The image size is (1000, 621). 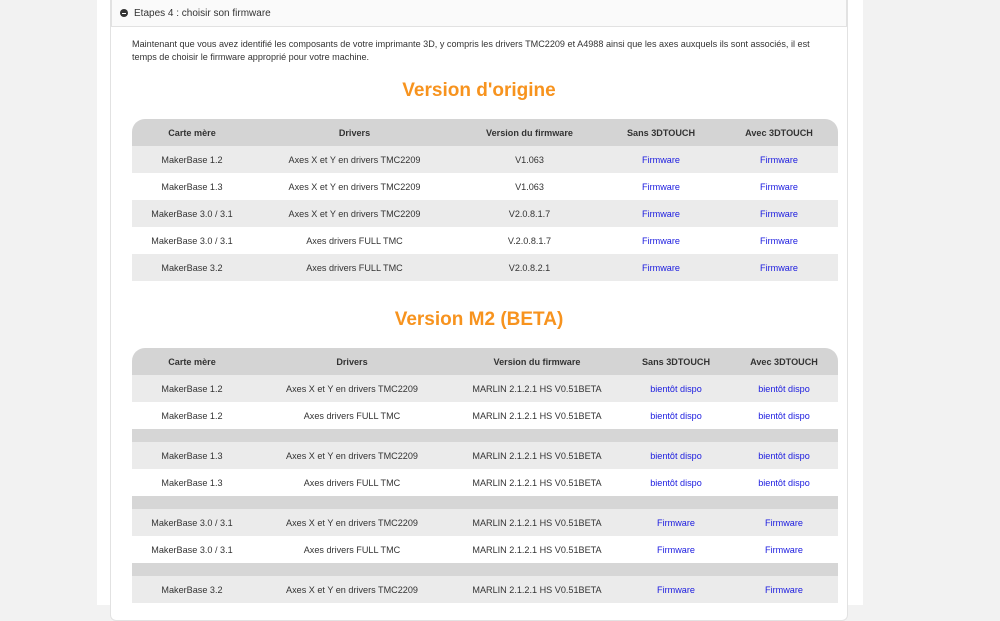 I want to click on column-header: Drivers, so click(x=354, y=132).